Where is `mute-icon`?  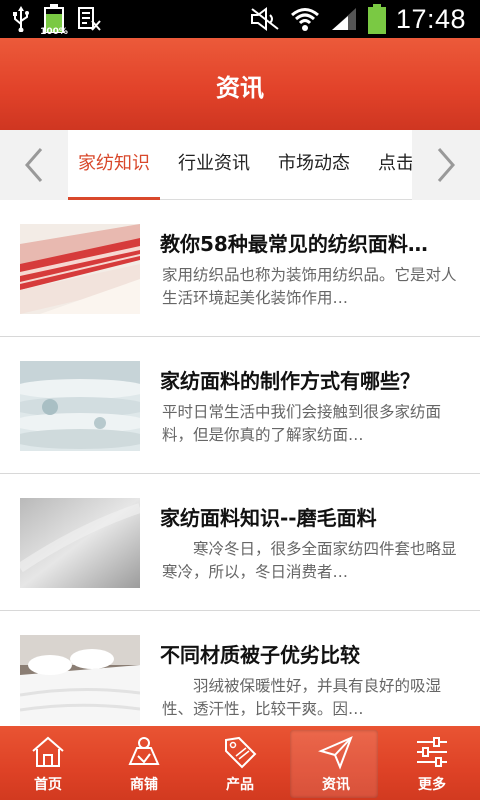
mute-icon is located at coordinates (264, 19).